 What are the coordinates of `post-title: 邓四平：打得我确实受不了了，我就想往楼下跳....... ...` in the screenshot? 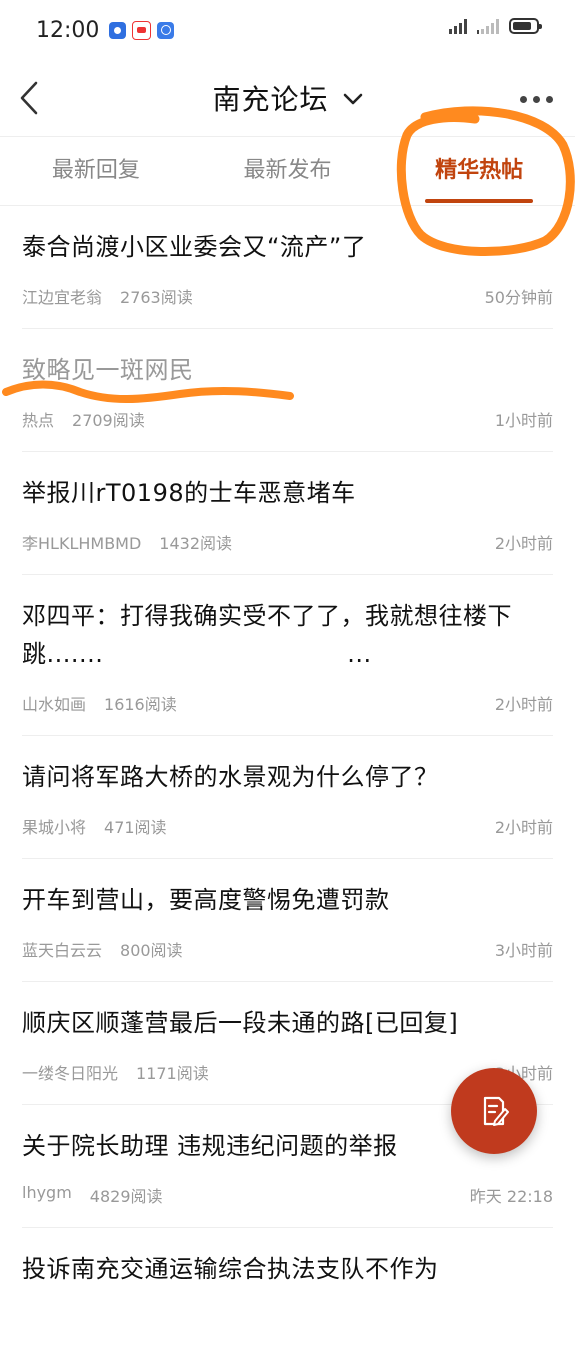 It's located at (267, 635).